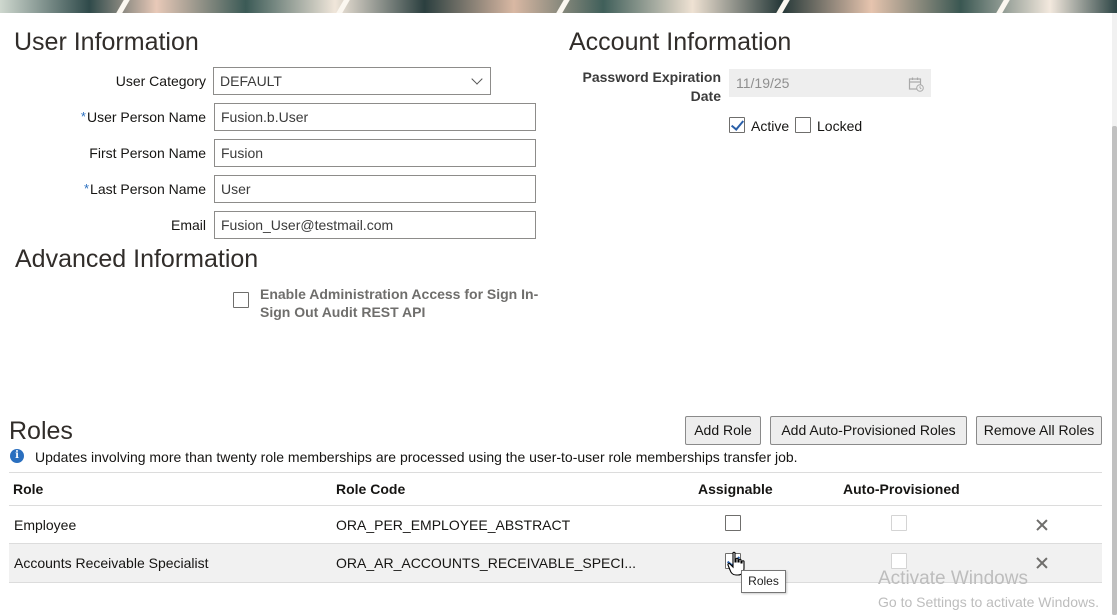 This screenshot has width=1117, height=615. What do you see at coordinates (763, 581) in the screenshot?
I see `roles-tooltip: Roles` at bounding box center [763, 581].